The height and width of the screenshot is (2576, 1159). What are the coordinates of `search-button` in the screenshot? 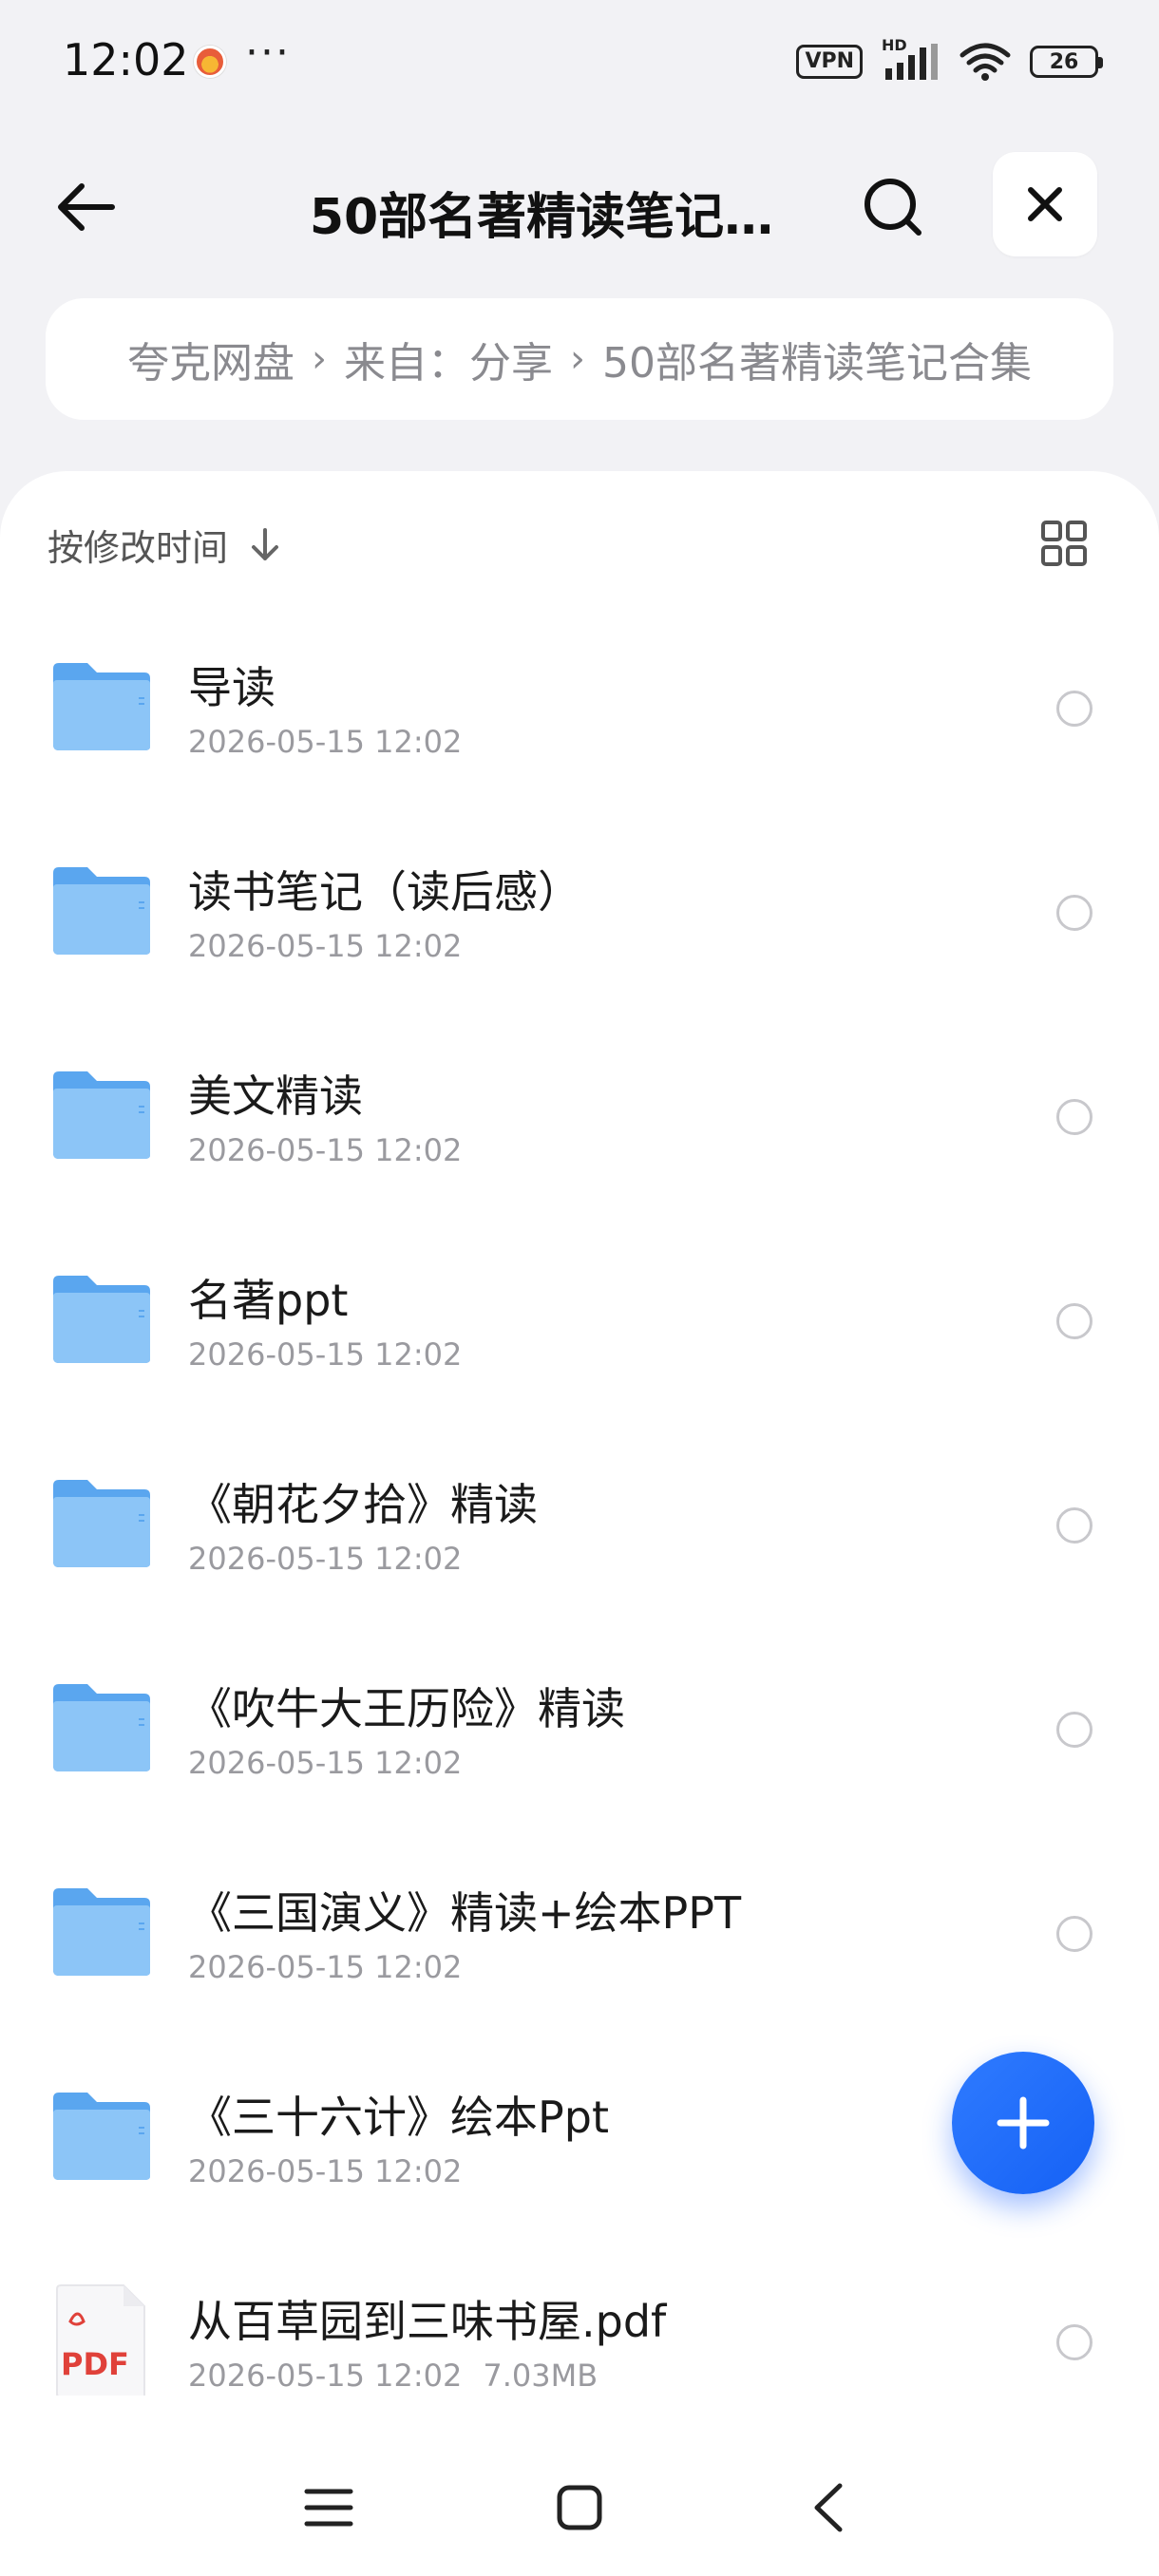 It's located at (893, 207).